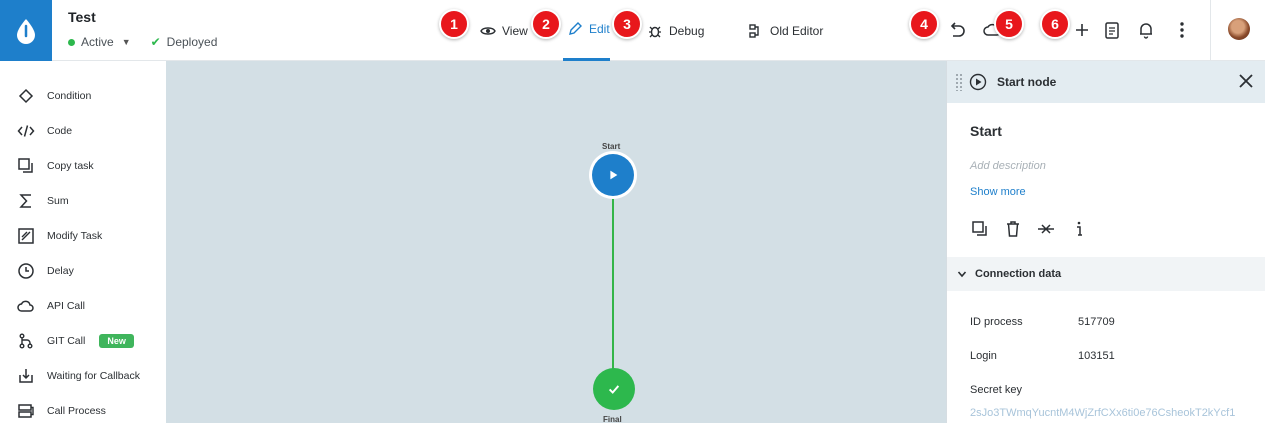 Image resolution: width=1265 pixels, height=428 pixels. I want to click on copy-node-button, so click(979, 228).